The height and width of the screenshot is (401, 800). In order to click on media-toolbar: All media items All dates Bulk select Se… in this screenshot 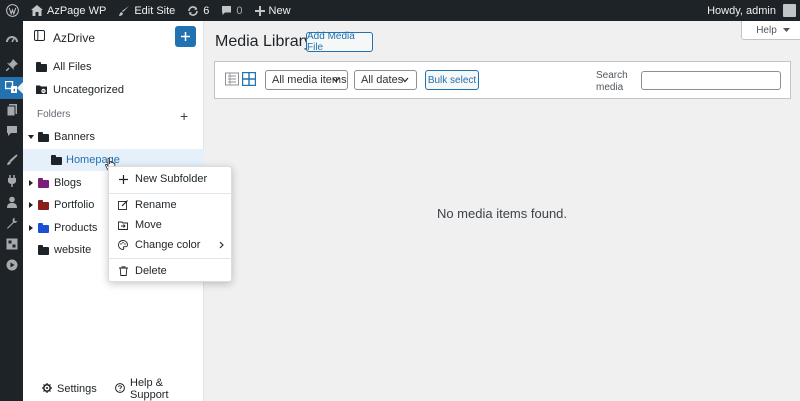, I will do `click(502, 80)`.